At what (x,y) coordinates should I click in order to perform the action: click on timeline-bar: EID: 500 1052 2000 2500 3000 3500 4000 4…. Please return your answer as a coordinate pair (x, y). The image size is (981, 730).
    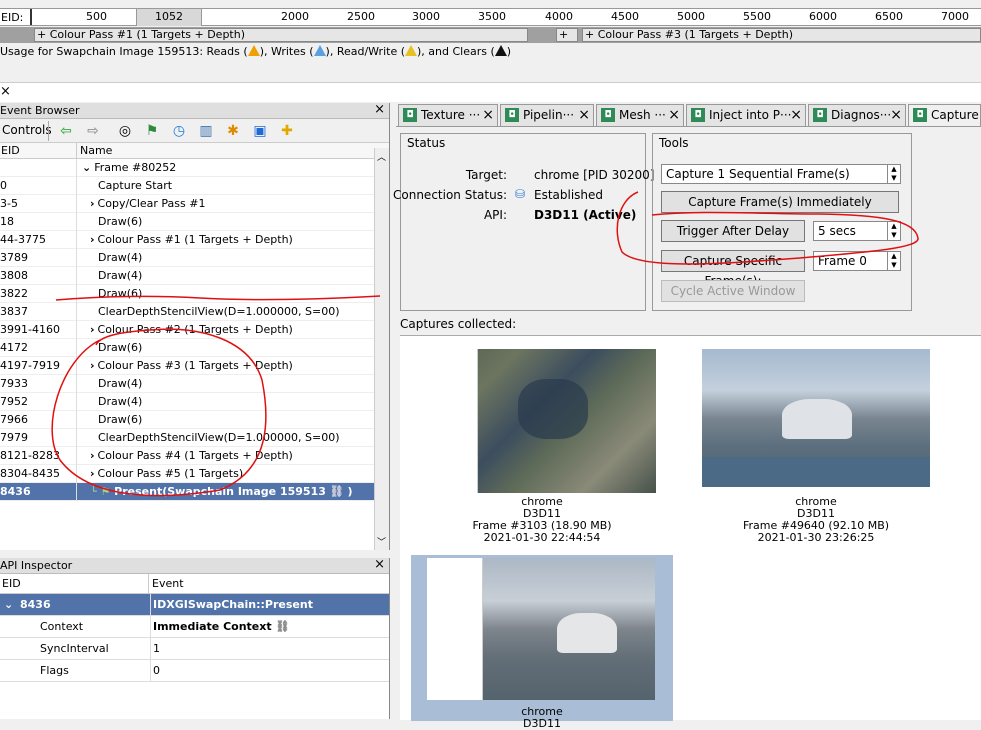
    Looking at the image, I should click on (490, 29).